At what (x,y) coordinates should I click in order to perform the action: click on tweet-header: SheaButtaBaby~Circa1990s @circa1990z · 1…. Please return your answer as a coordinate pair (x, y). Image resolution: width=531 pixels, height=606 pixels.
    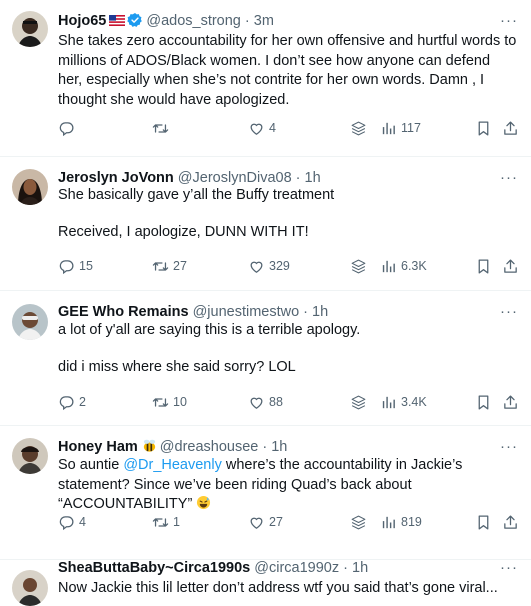
    Looking at the image, I should click on (213, 568).